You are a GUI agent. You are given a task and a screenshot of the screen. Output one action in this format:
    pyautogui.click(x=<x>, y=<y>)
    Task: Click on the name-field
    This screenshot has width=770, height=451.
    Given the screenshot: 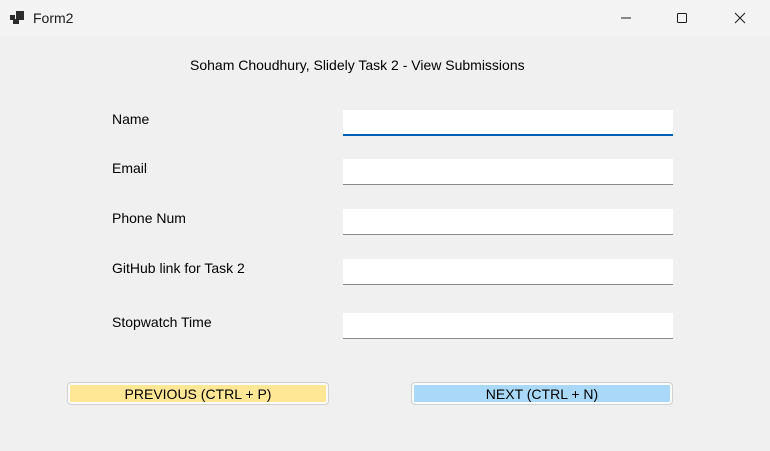 What is the action you would take?
    pyautogui.click(x=508, y=123)
    